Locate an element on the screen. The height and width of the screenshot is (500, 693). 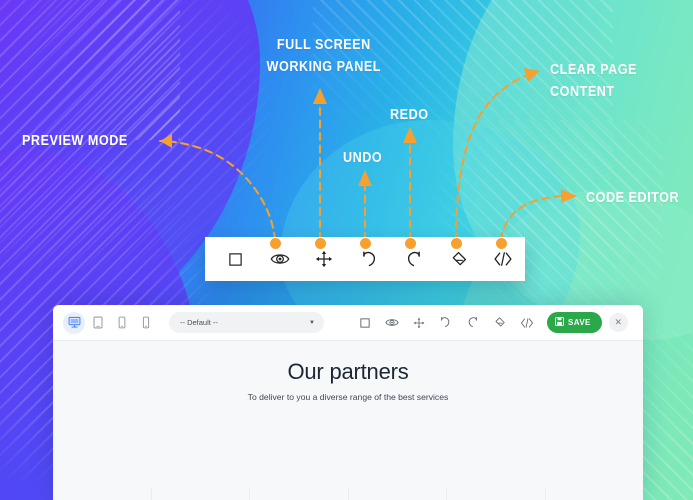
heineken-logo: ★ leineken is located at coordinates (102, 493).